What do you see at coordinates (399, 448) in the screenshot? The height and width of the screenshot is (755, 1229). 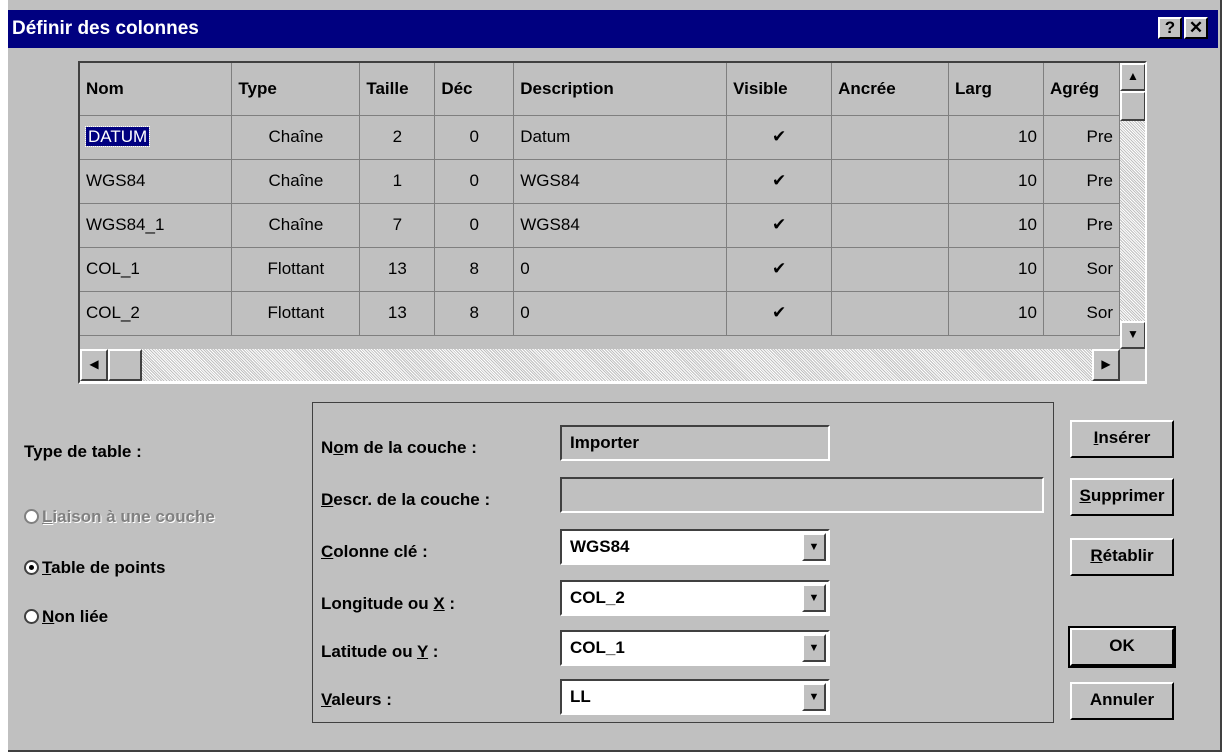 I see `layer-name-label: Nom de la couche :` at bounding box center [399, 448].